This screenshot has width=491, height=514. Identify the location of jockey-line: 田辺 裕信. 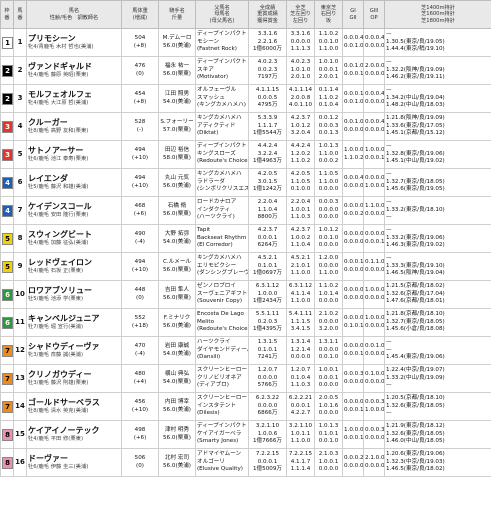
(177, 150).